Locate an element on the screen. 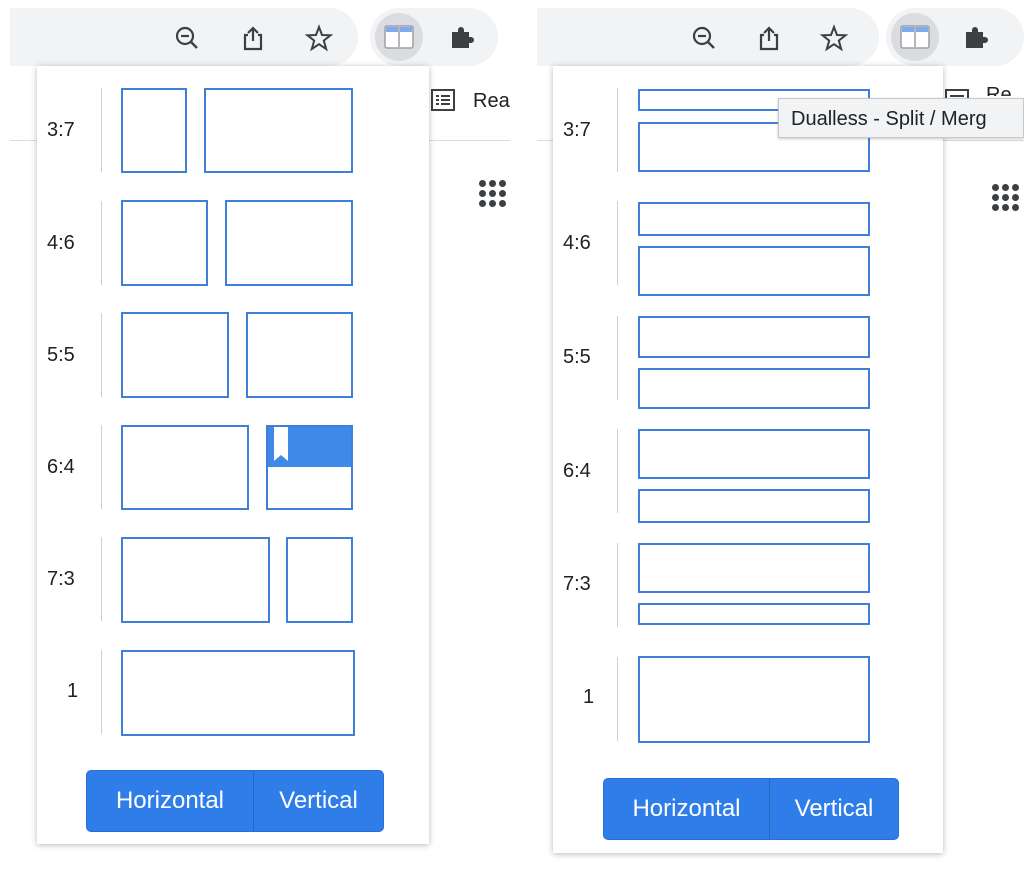 This screenshot has height=874, width=1024. extensions-area-right is located at coordinates (955, 37).